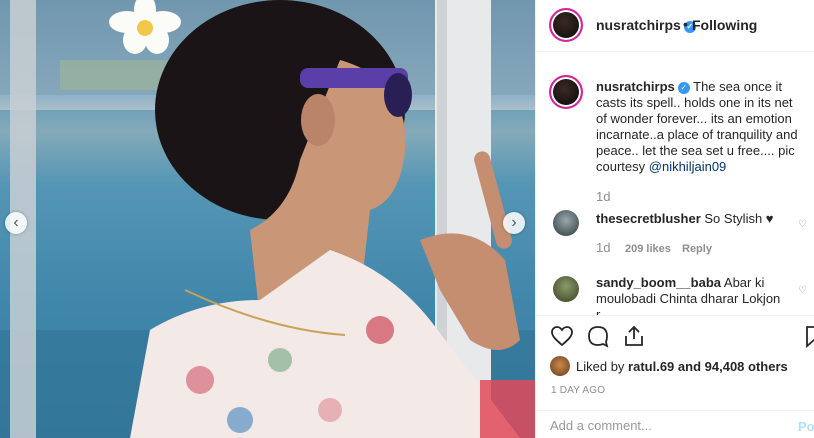  I want to click on author-username: nusratchirps ✓, so click(646, 25).